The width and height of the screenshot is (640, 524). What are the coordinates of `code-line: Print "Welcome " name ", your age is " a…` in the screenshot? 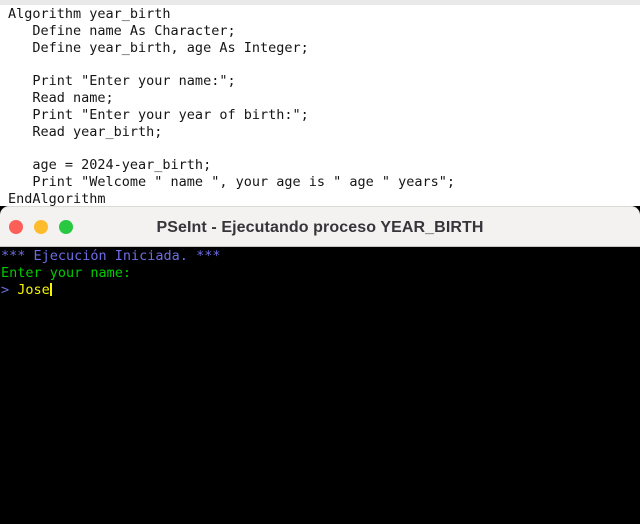 It's located at (232, 181).